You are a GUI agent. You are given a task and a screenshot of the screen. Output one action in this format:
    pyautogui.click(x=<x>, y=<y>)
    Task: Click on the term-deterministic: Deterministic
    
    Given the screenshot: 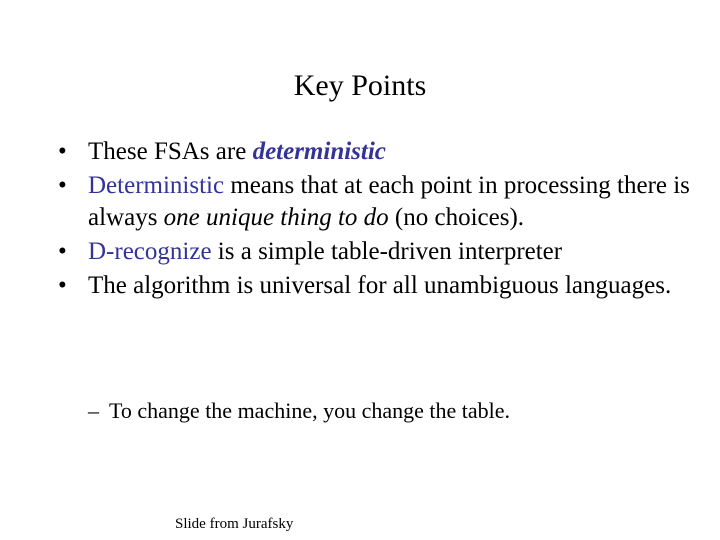 What is the action you would take?
    pyautogui.click(x=156, y=185)
    